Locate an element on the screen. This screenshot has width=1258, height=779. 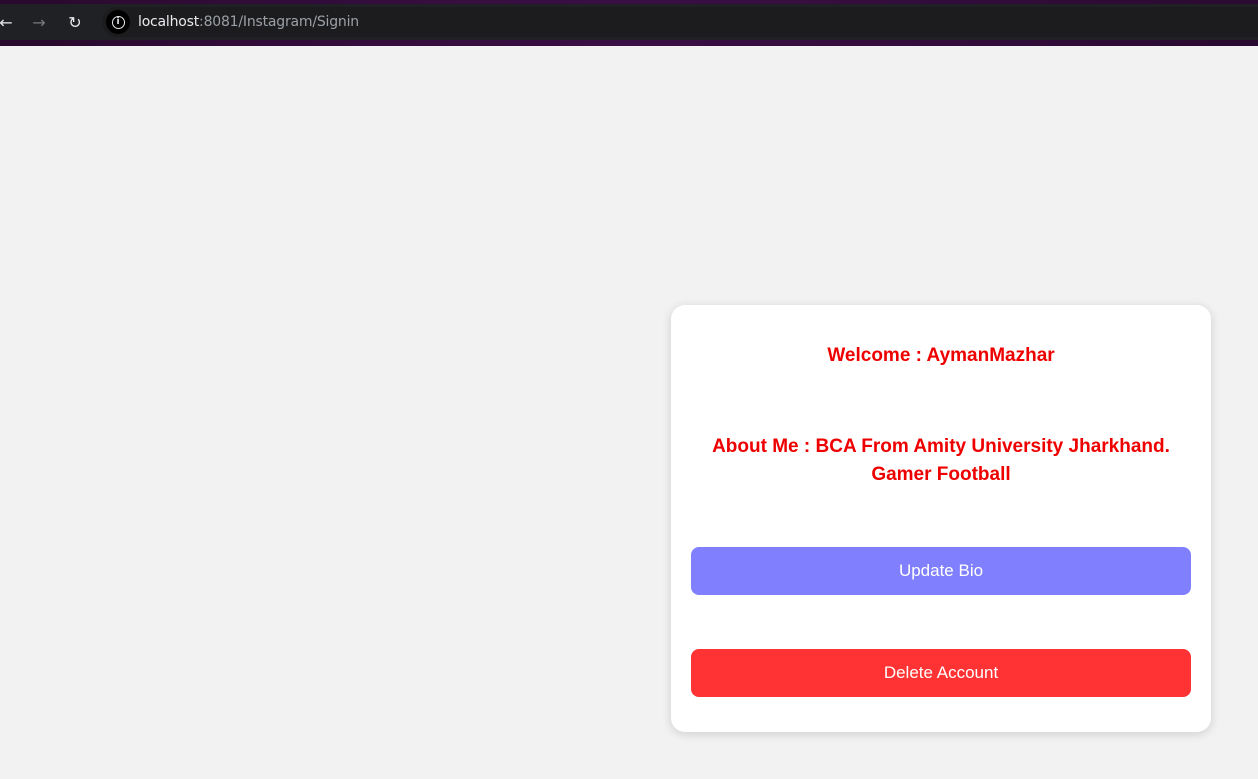
delete-account-button: Delete Account is located at coordinates (941, 673).